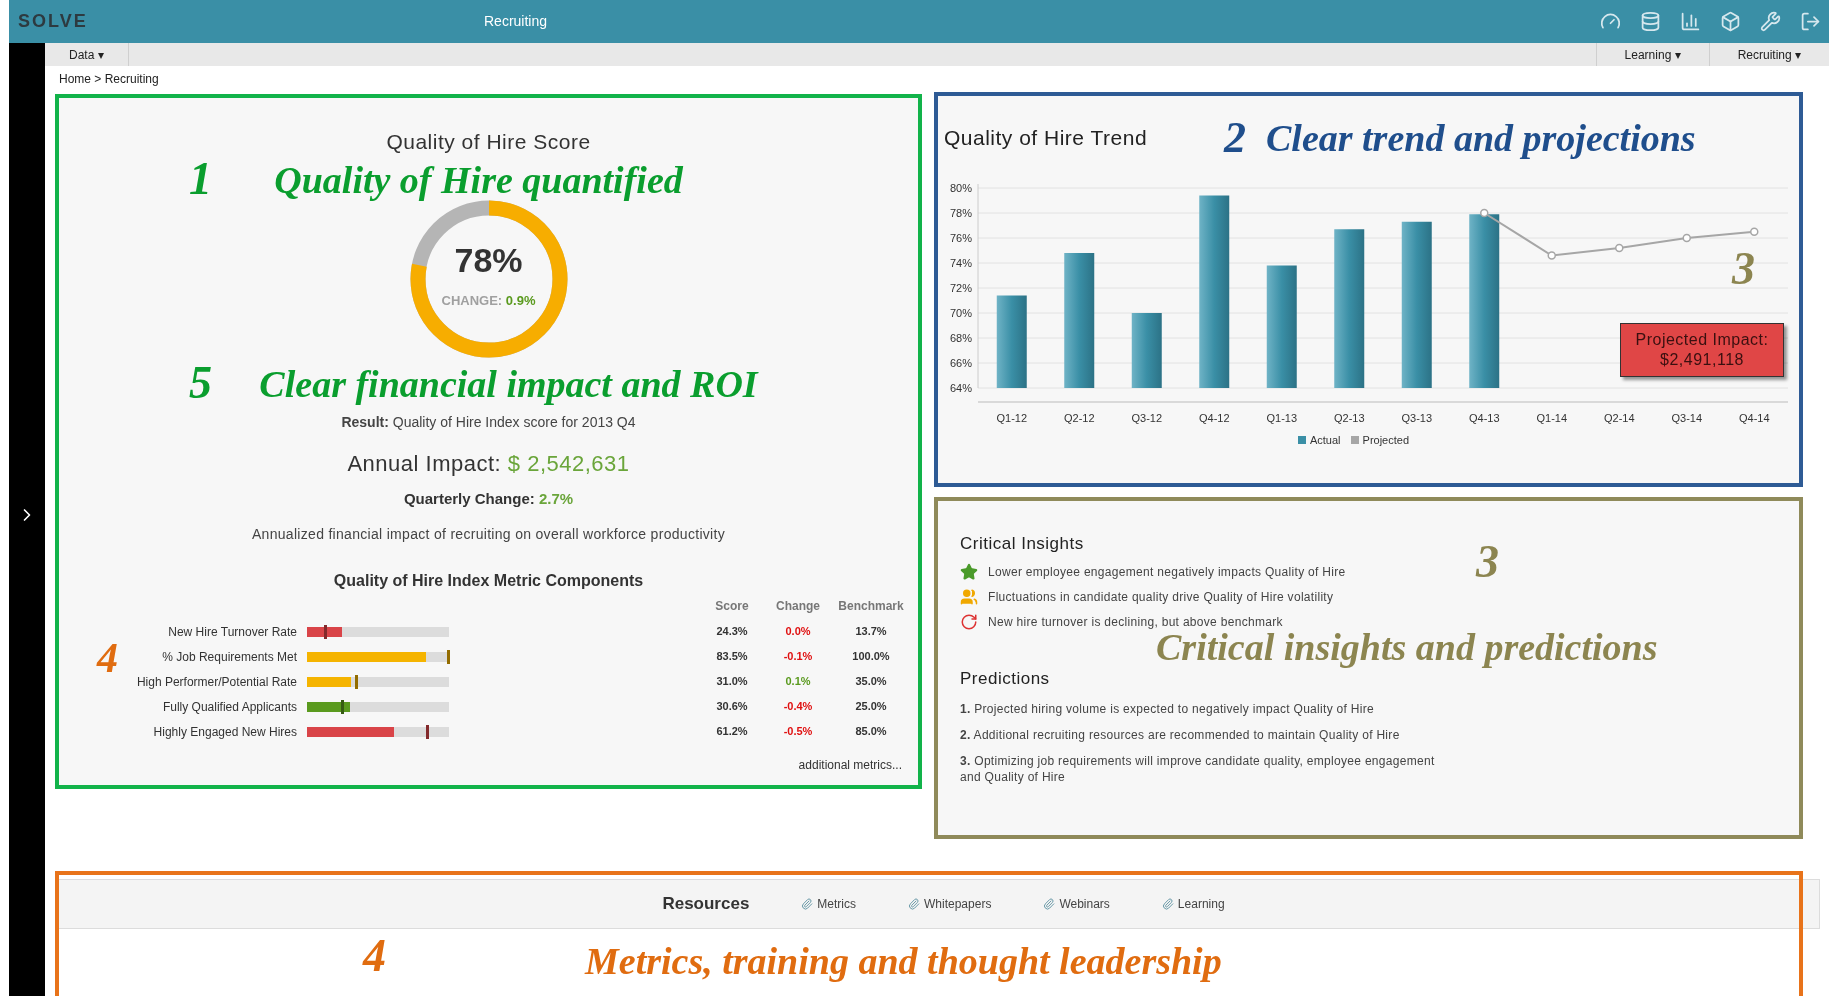 This screenshot has width=1829, height=996. Describe the element at coordinates (488, 581) in the screenshot. I see `metrics-title: Quality of Hire Index Metric Components` at that location.